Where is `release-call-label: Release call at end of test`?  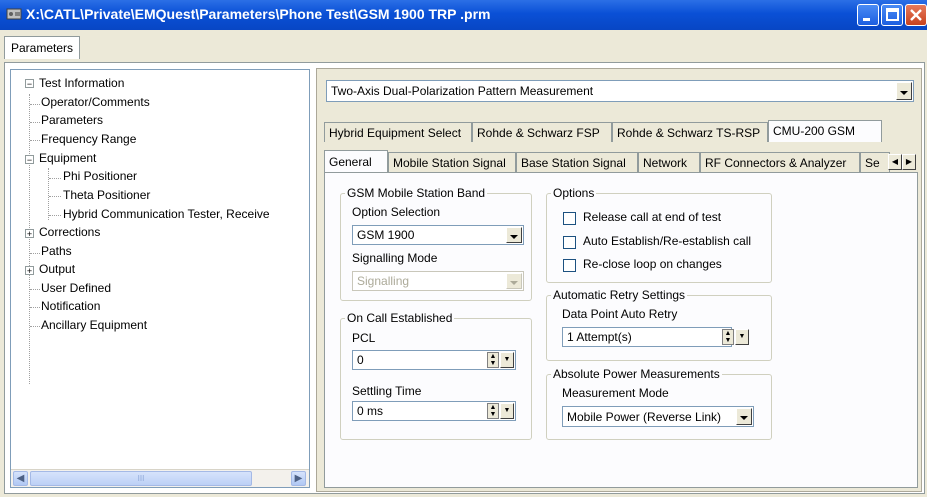
release-call-label: Release call at end of test is located at coordinates (652, 217).